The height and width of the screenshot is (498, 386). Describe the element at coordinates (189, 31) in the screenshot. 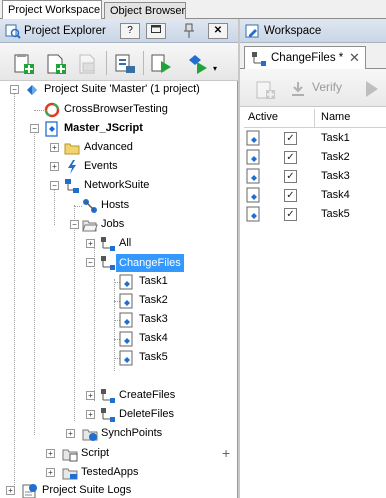

I see `pin-icon` at that location.